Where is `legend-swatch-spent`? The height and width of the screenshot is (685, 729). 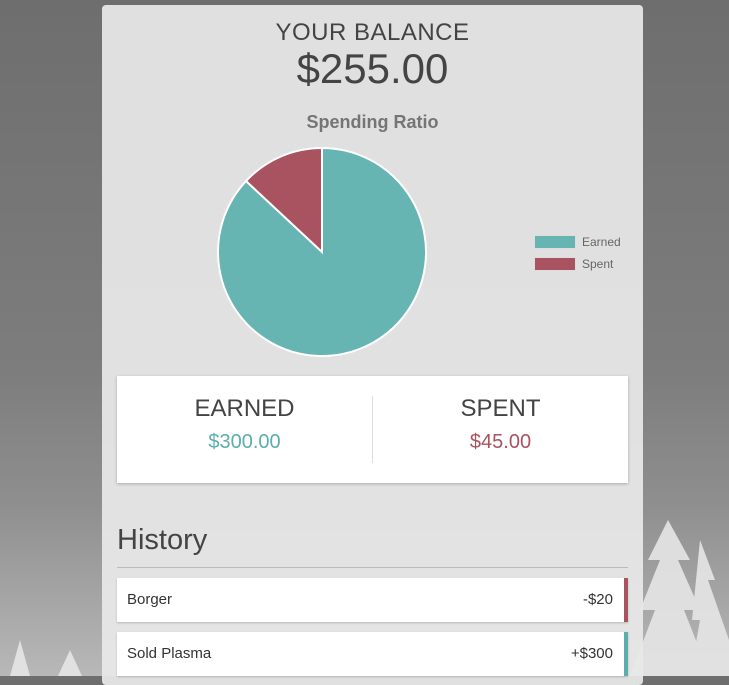 legend-swatch-spent is located at coordinates (555, 264).